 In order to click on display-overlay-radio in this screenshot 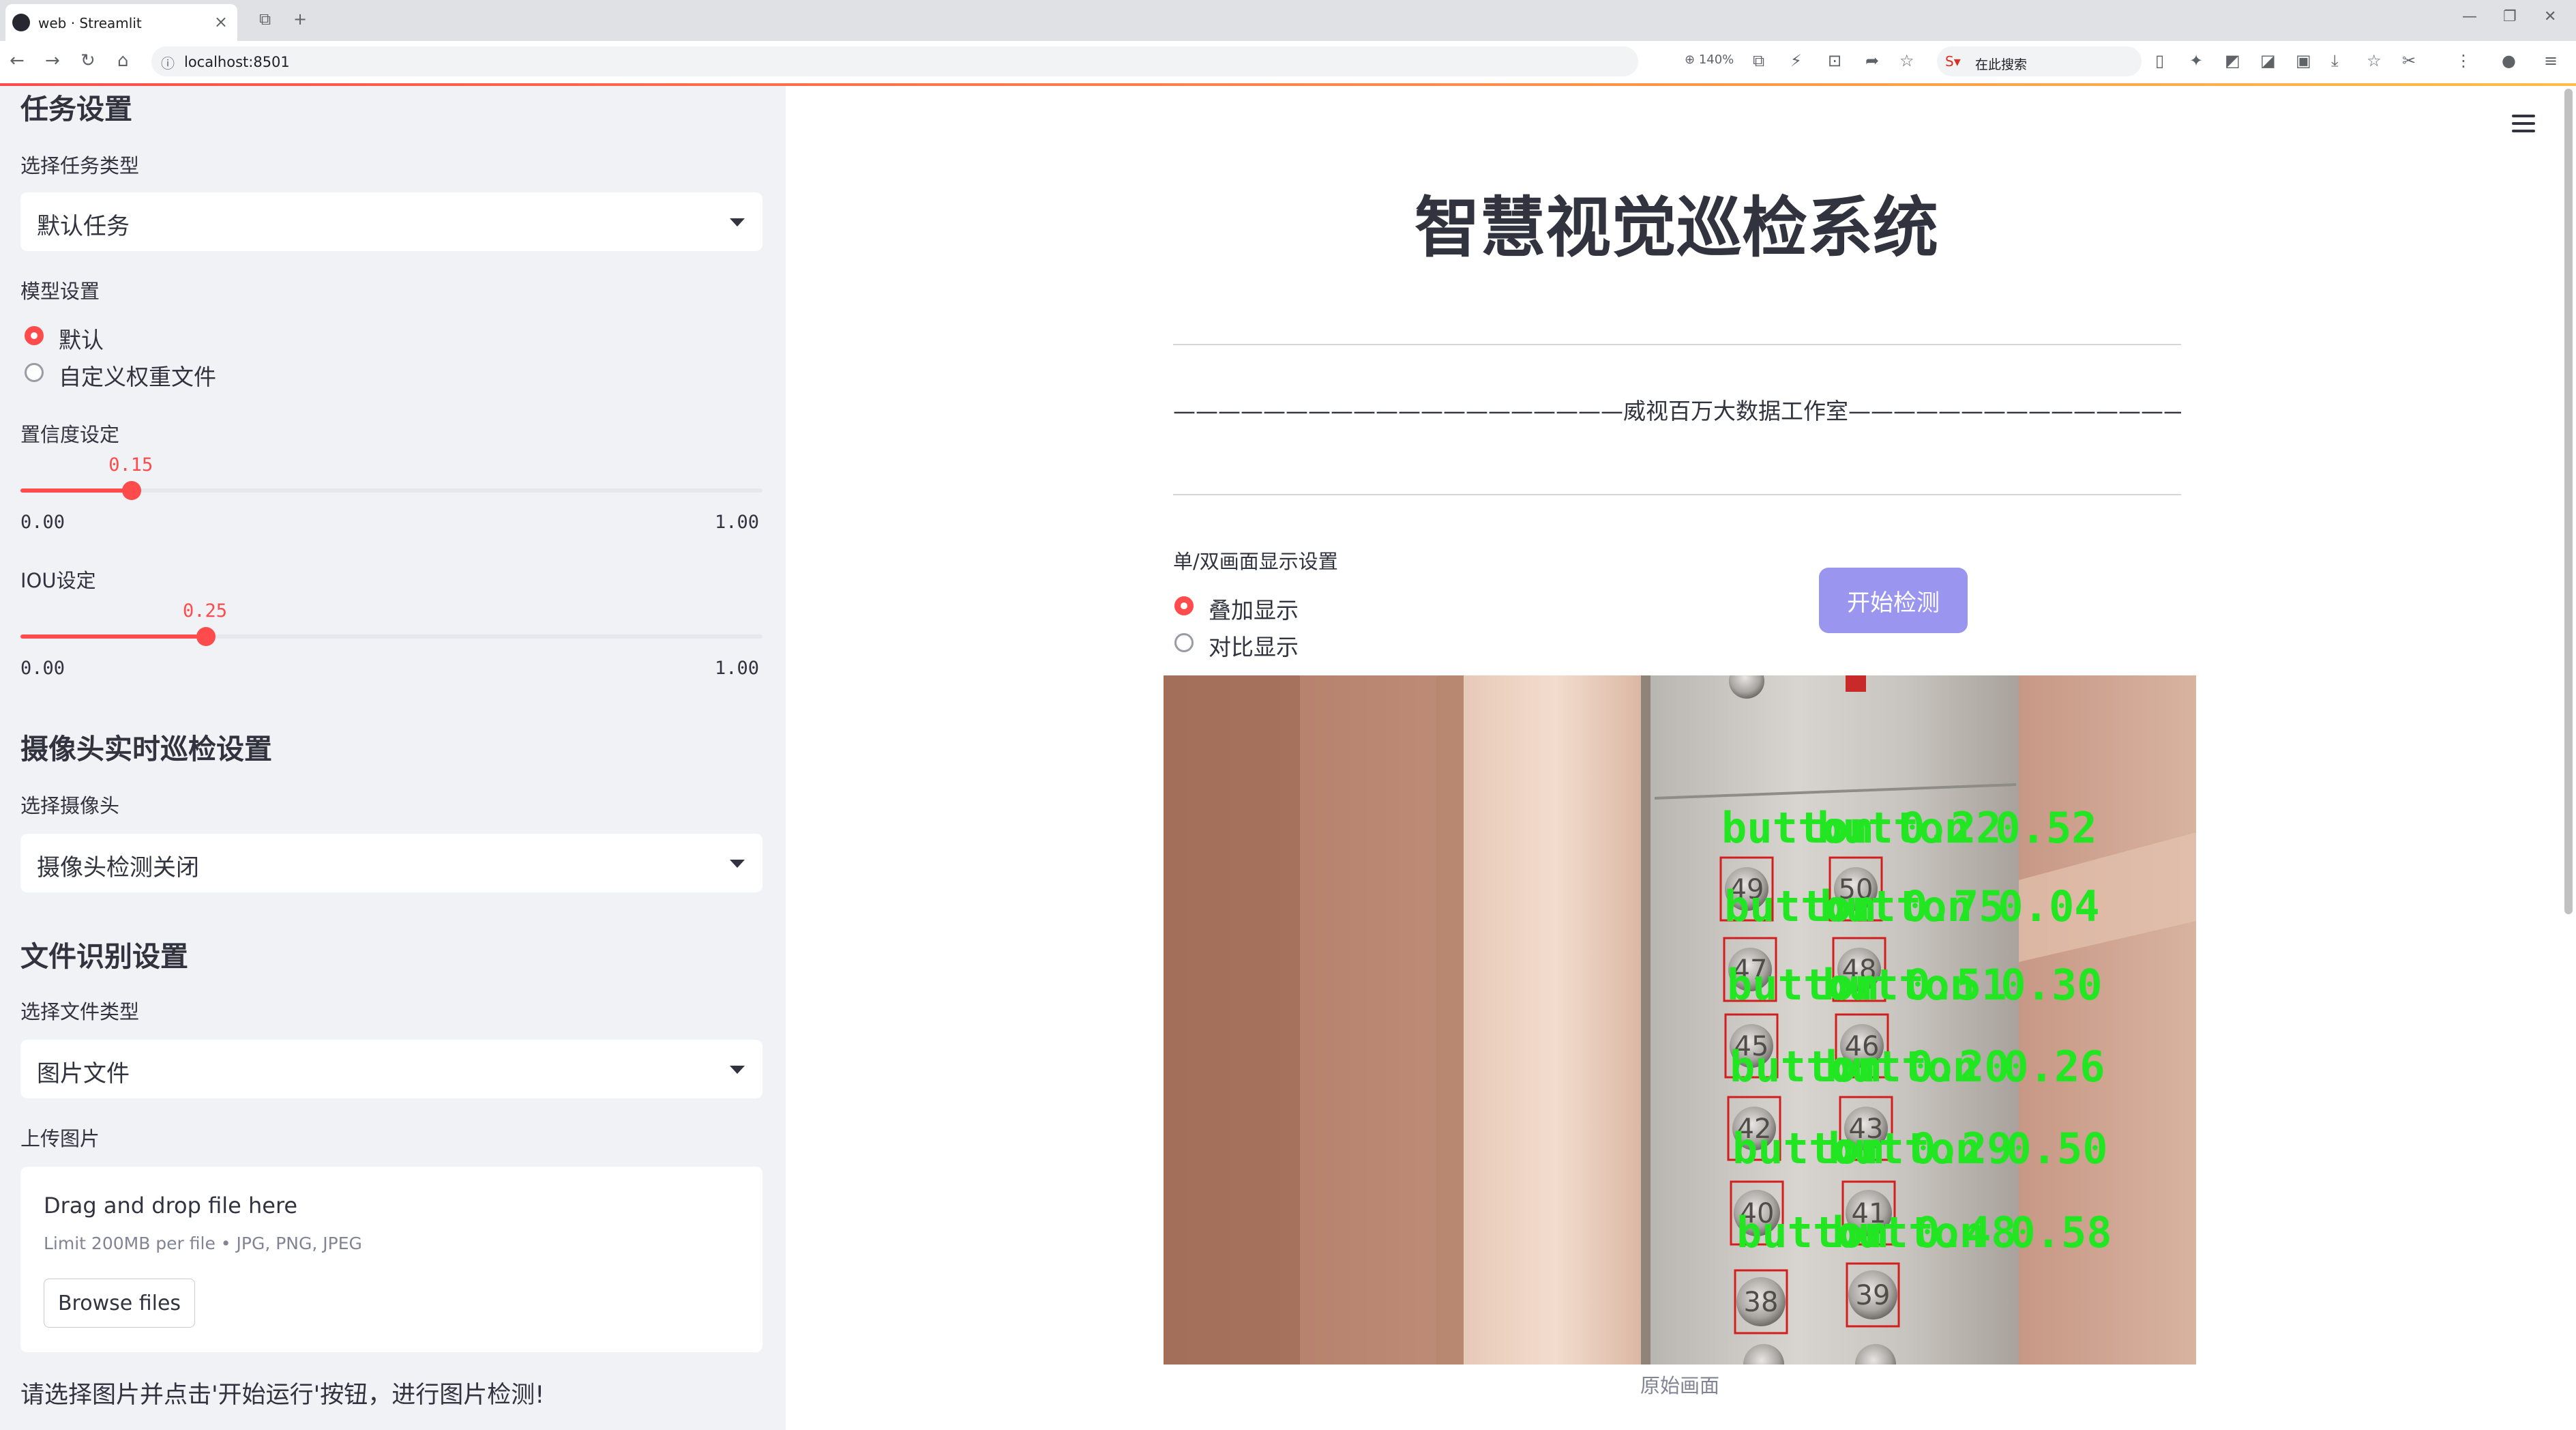, I will do `click(1184, 606)`.